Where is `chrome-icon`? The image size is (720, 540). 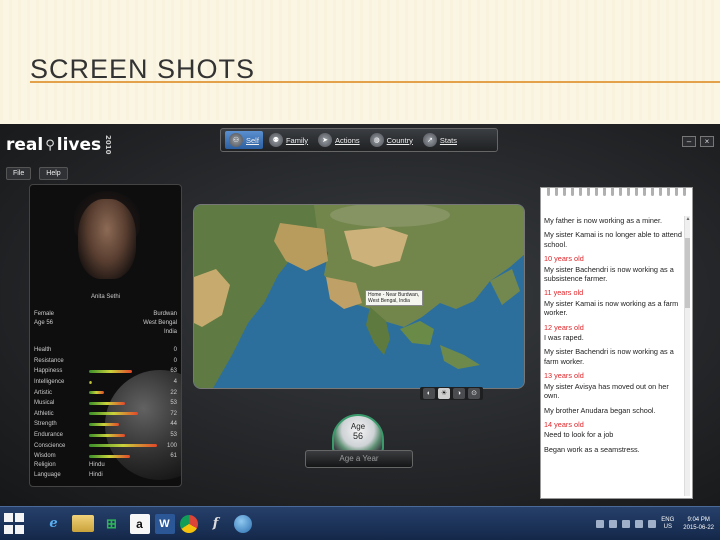
chrome-icon is located at coordinates (188, 523).